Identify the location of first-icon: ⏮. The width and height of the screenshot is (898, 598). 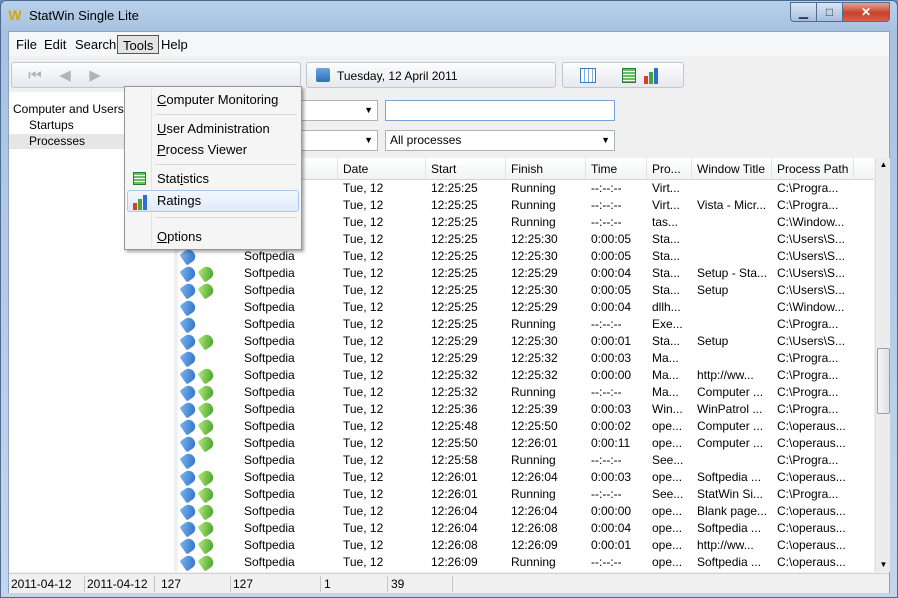
(35, 76).